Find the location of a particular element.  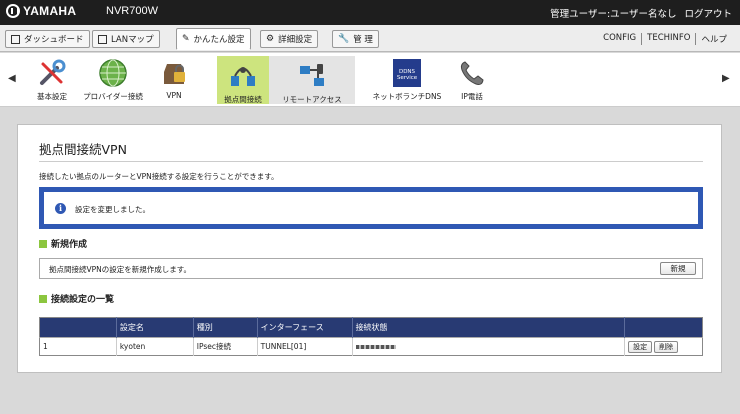

dashboard-icon is located at coordinates (15, 39).